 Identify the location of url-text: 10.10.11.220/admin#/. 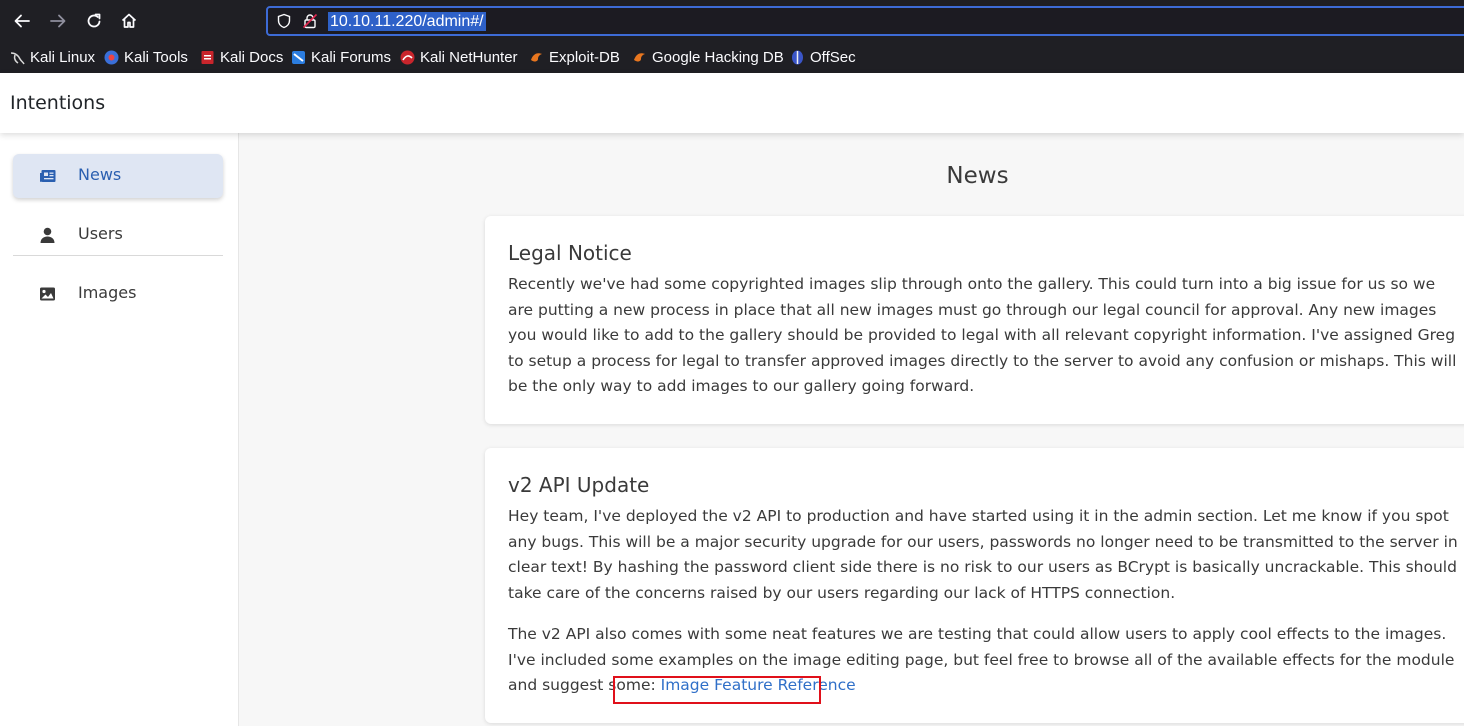
(407, 21).